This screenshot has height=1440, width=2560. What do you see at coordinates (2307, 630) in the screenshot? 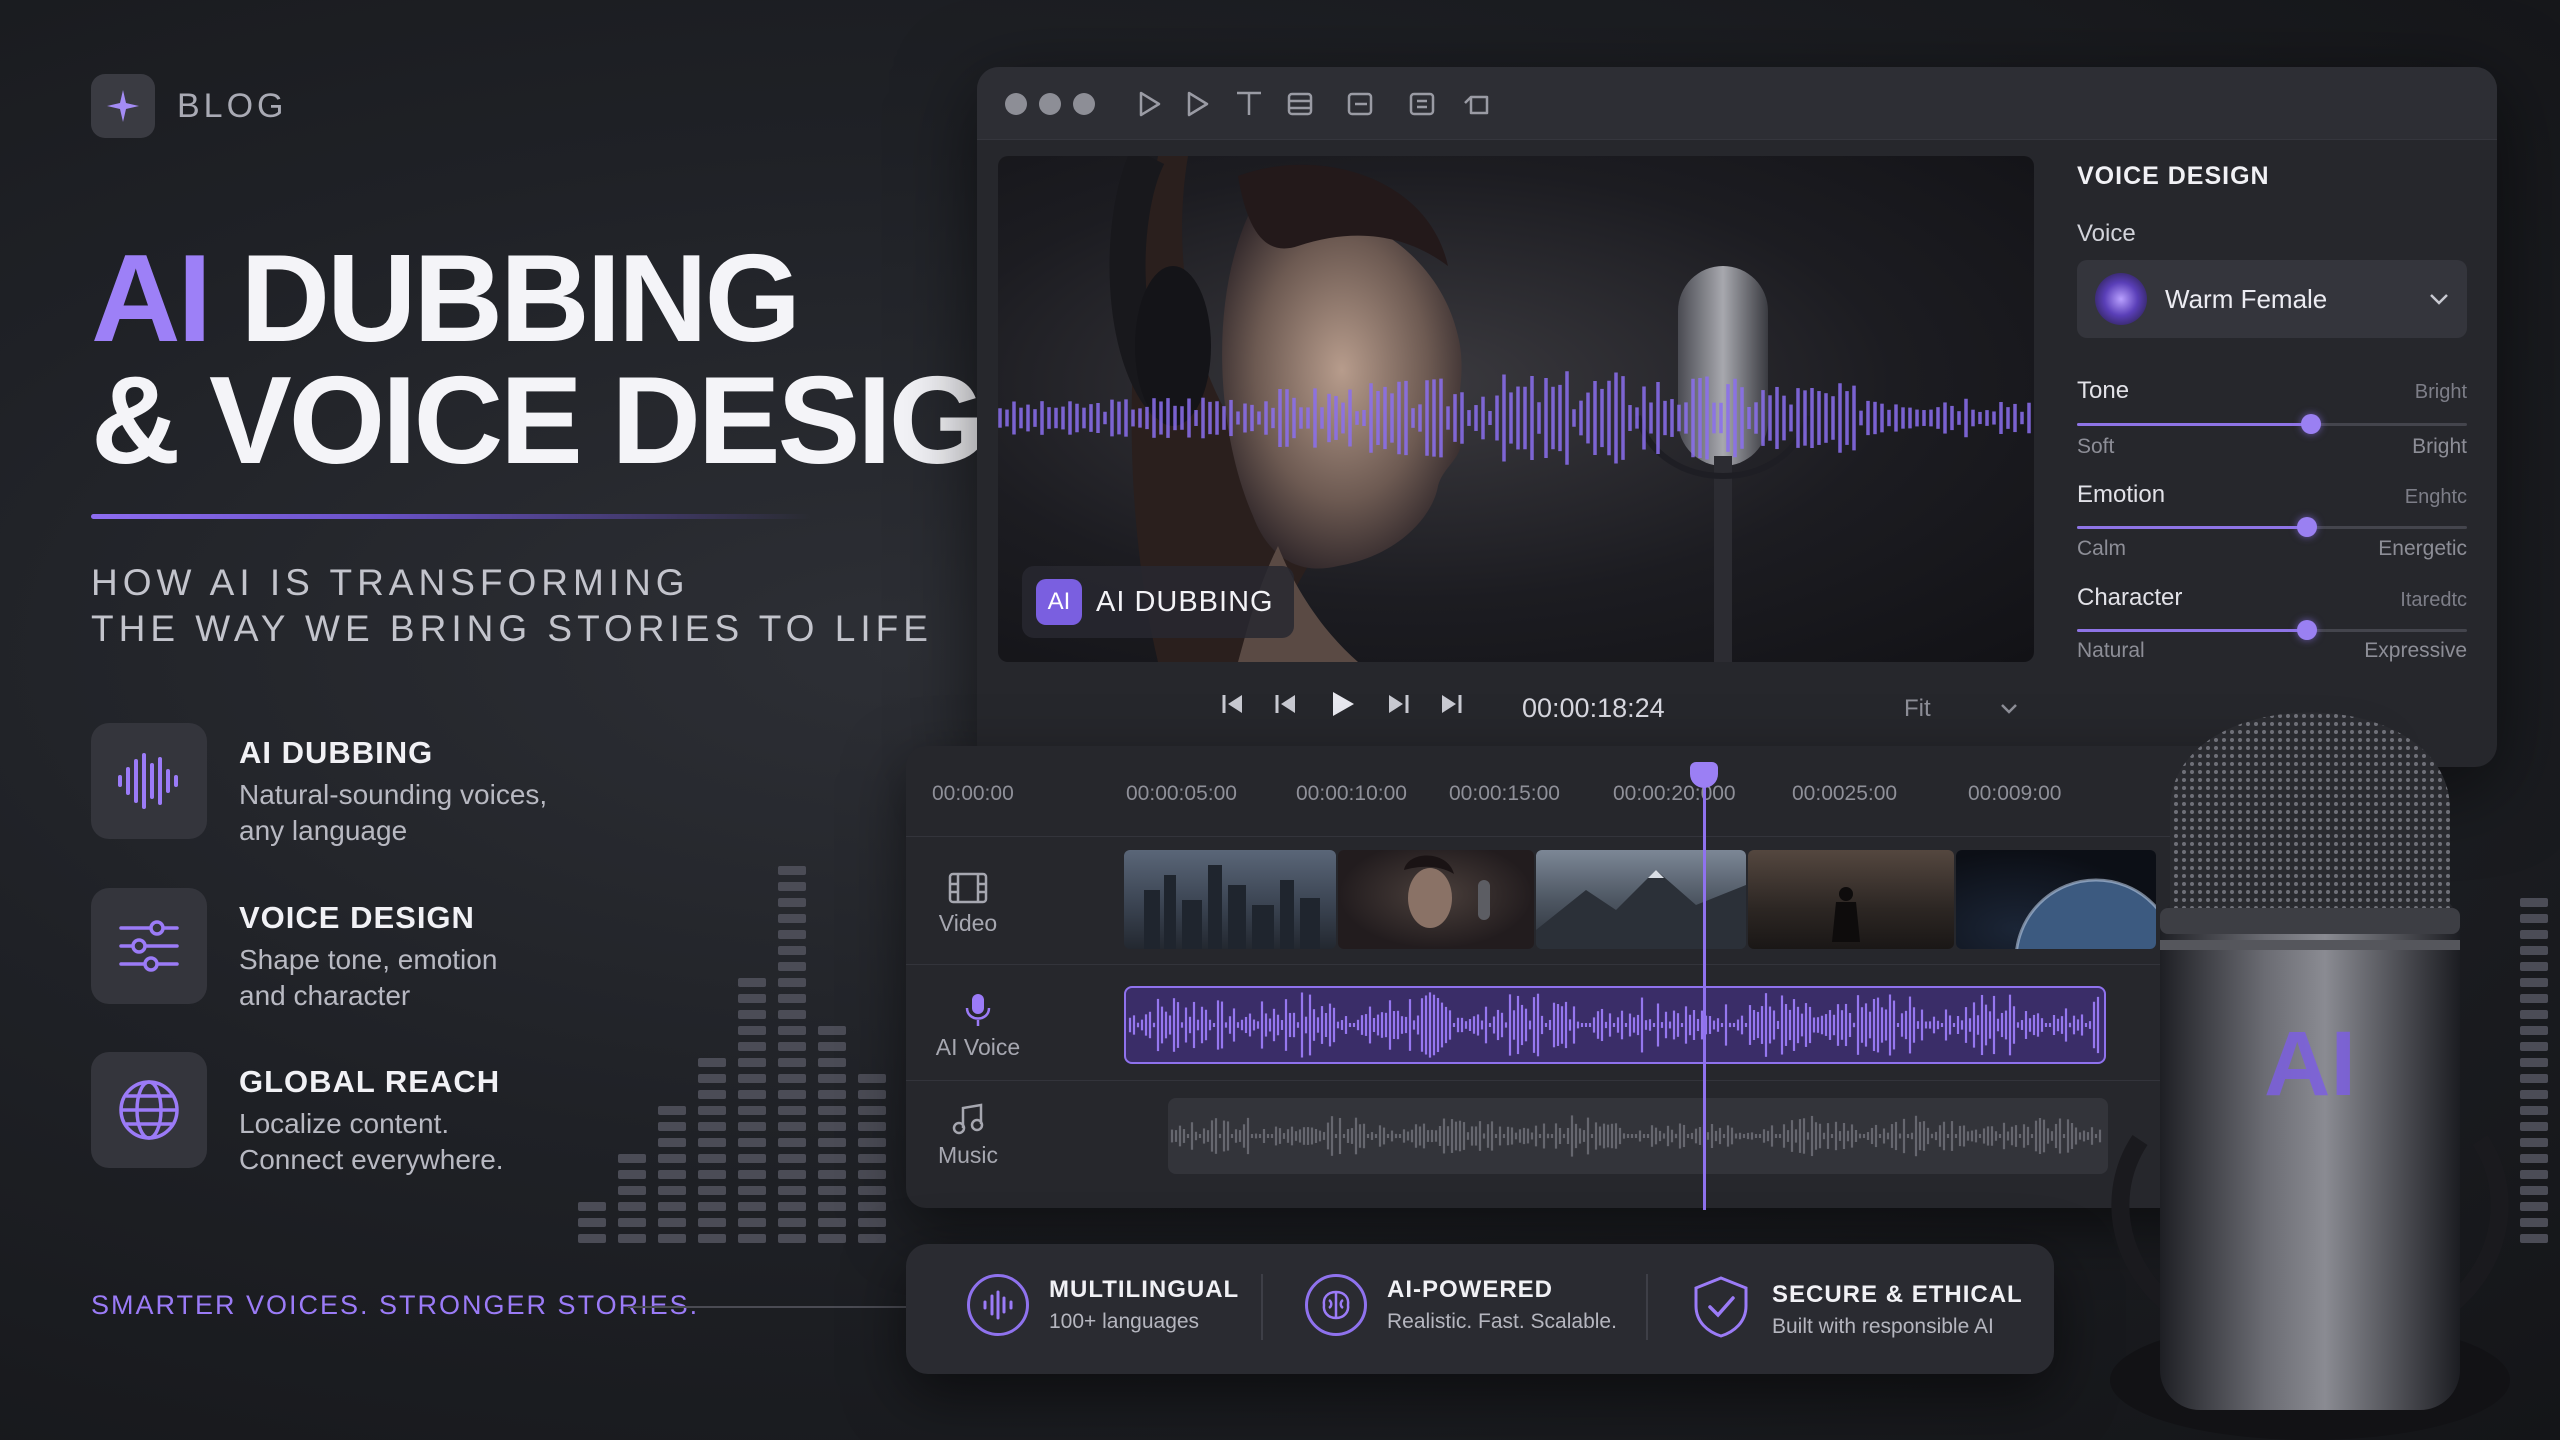
I see `character-slider-knob` at bounding box center [2307, 630].